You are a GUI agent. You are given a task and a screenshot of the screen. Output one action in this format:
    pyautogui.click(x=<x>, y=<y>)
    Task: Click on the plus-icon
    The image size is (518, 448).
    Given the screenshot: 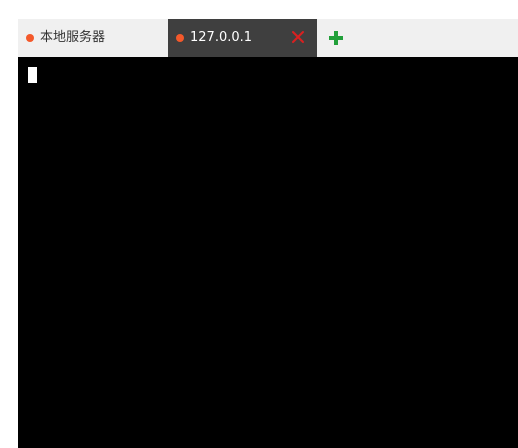 What is the action you would take?
    pyautogui.click(x=336, y=38)
    